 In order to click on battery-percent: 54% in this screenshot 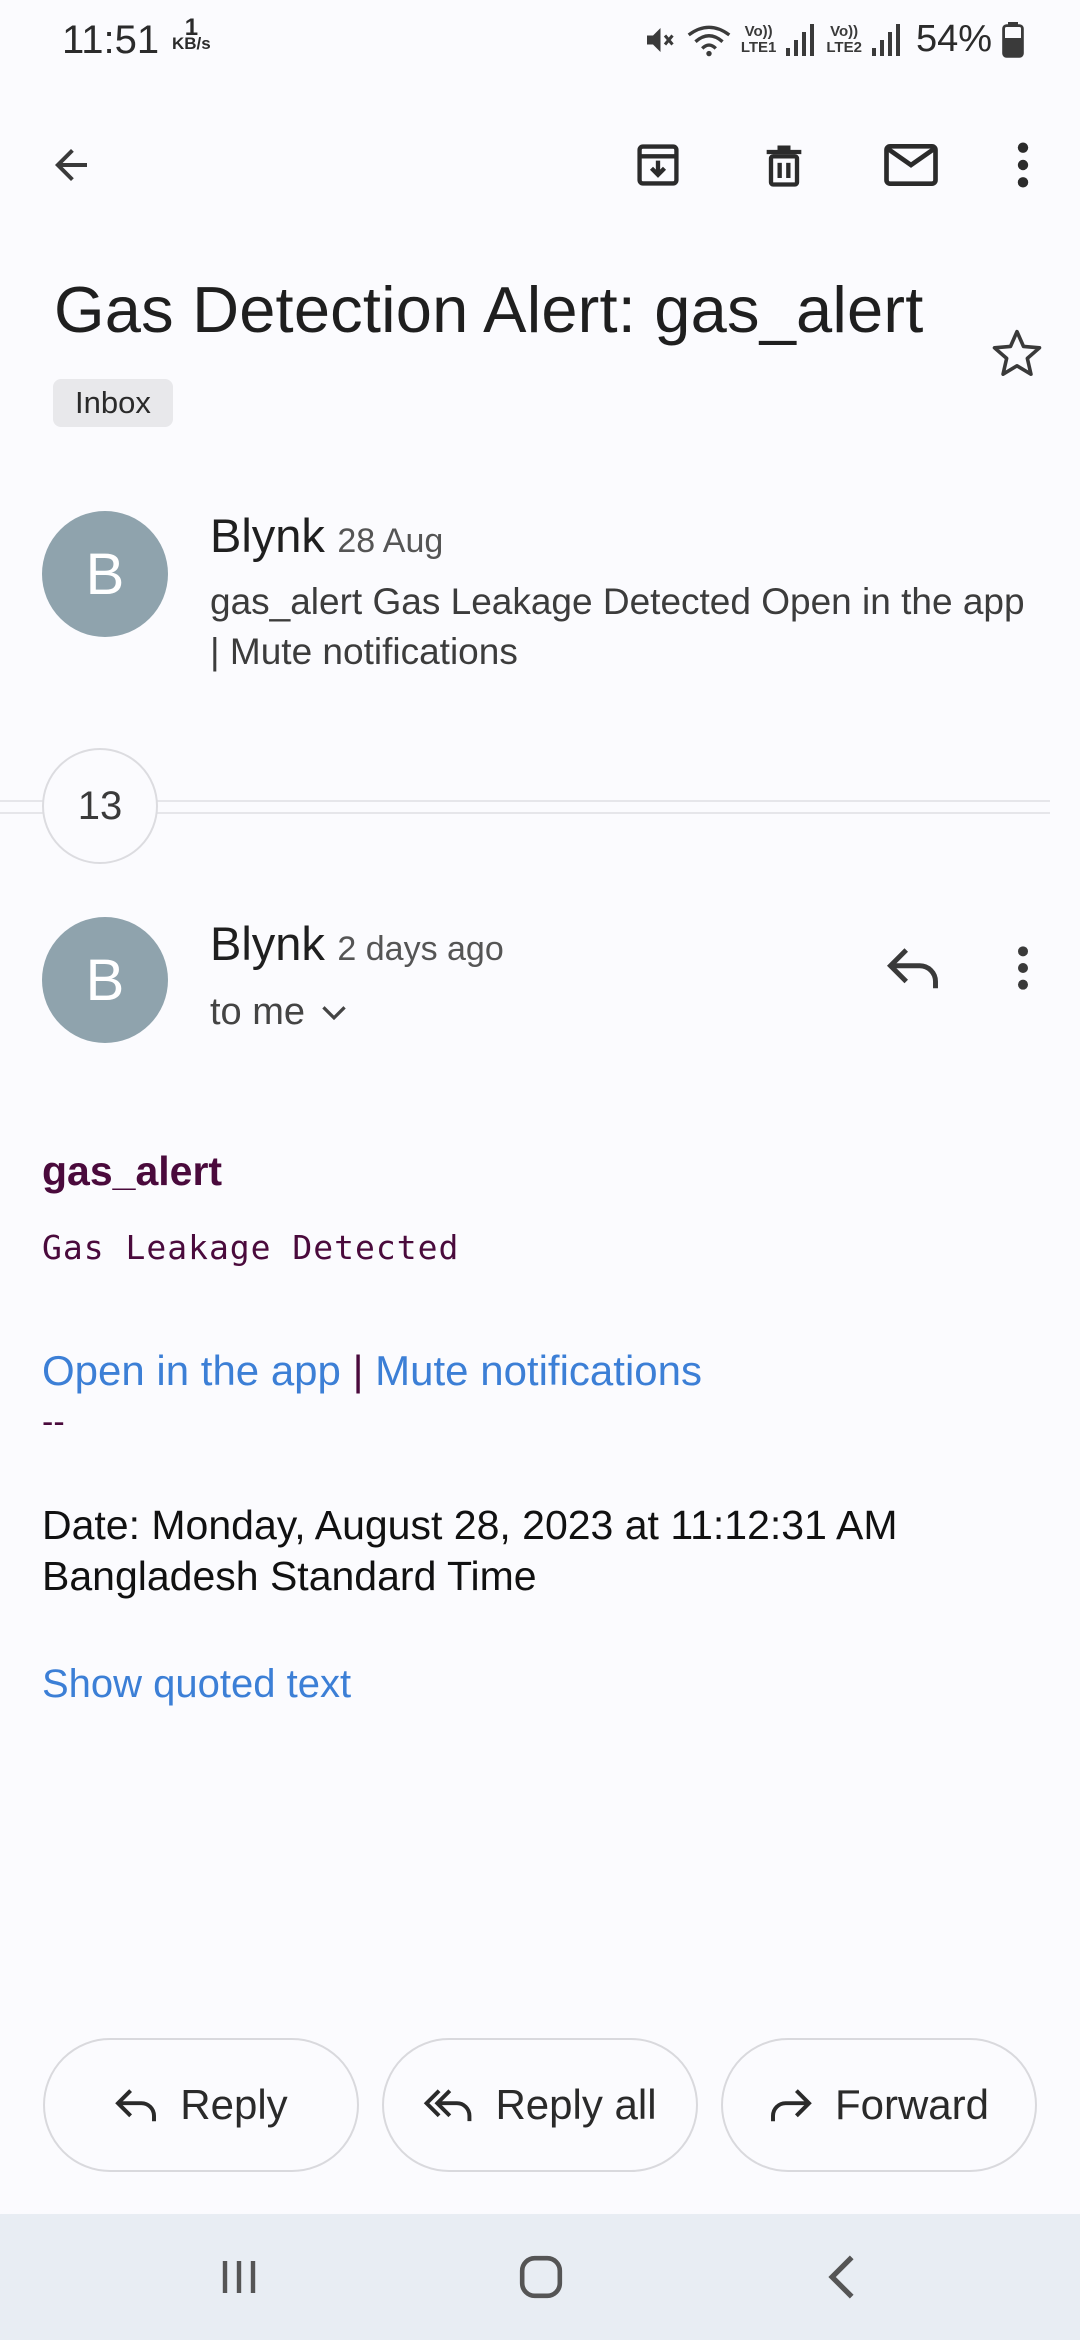, I will do `click(953, 39)`.